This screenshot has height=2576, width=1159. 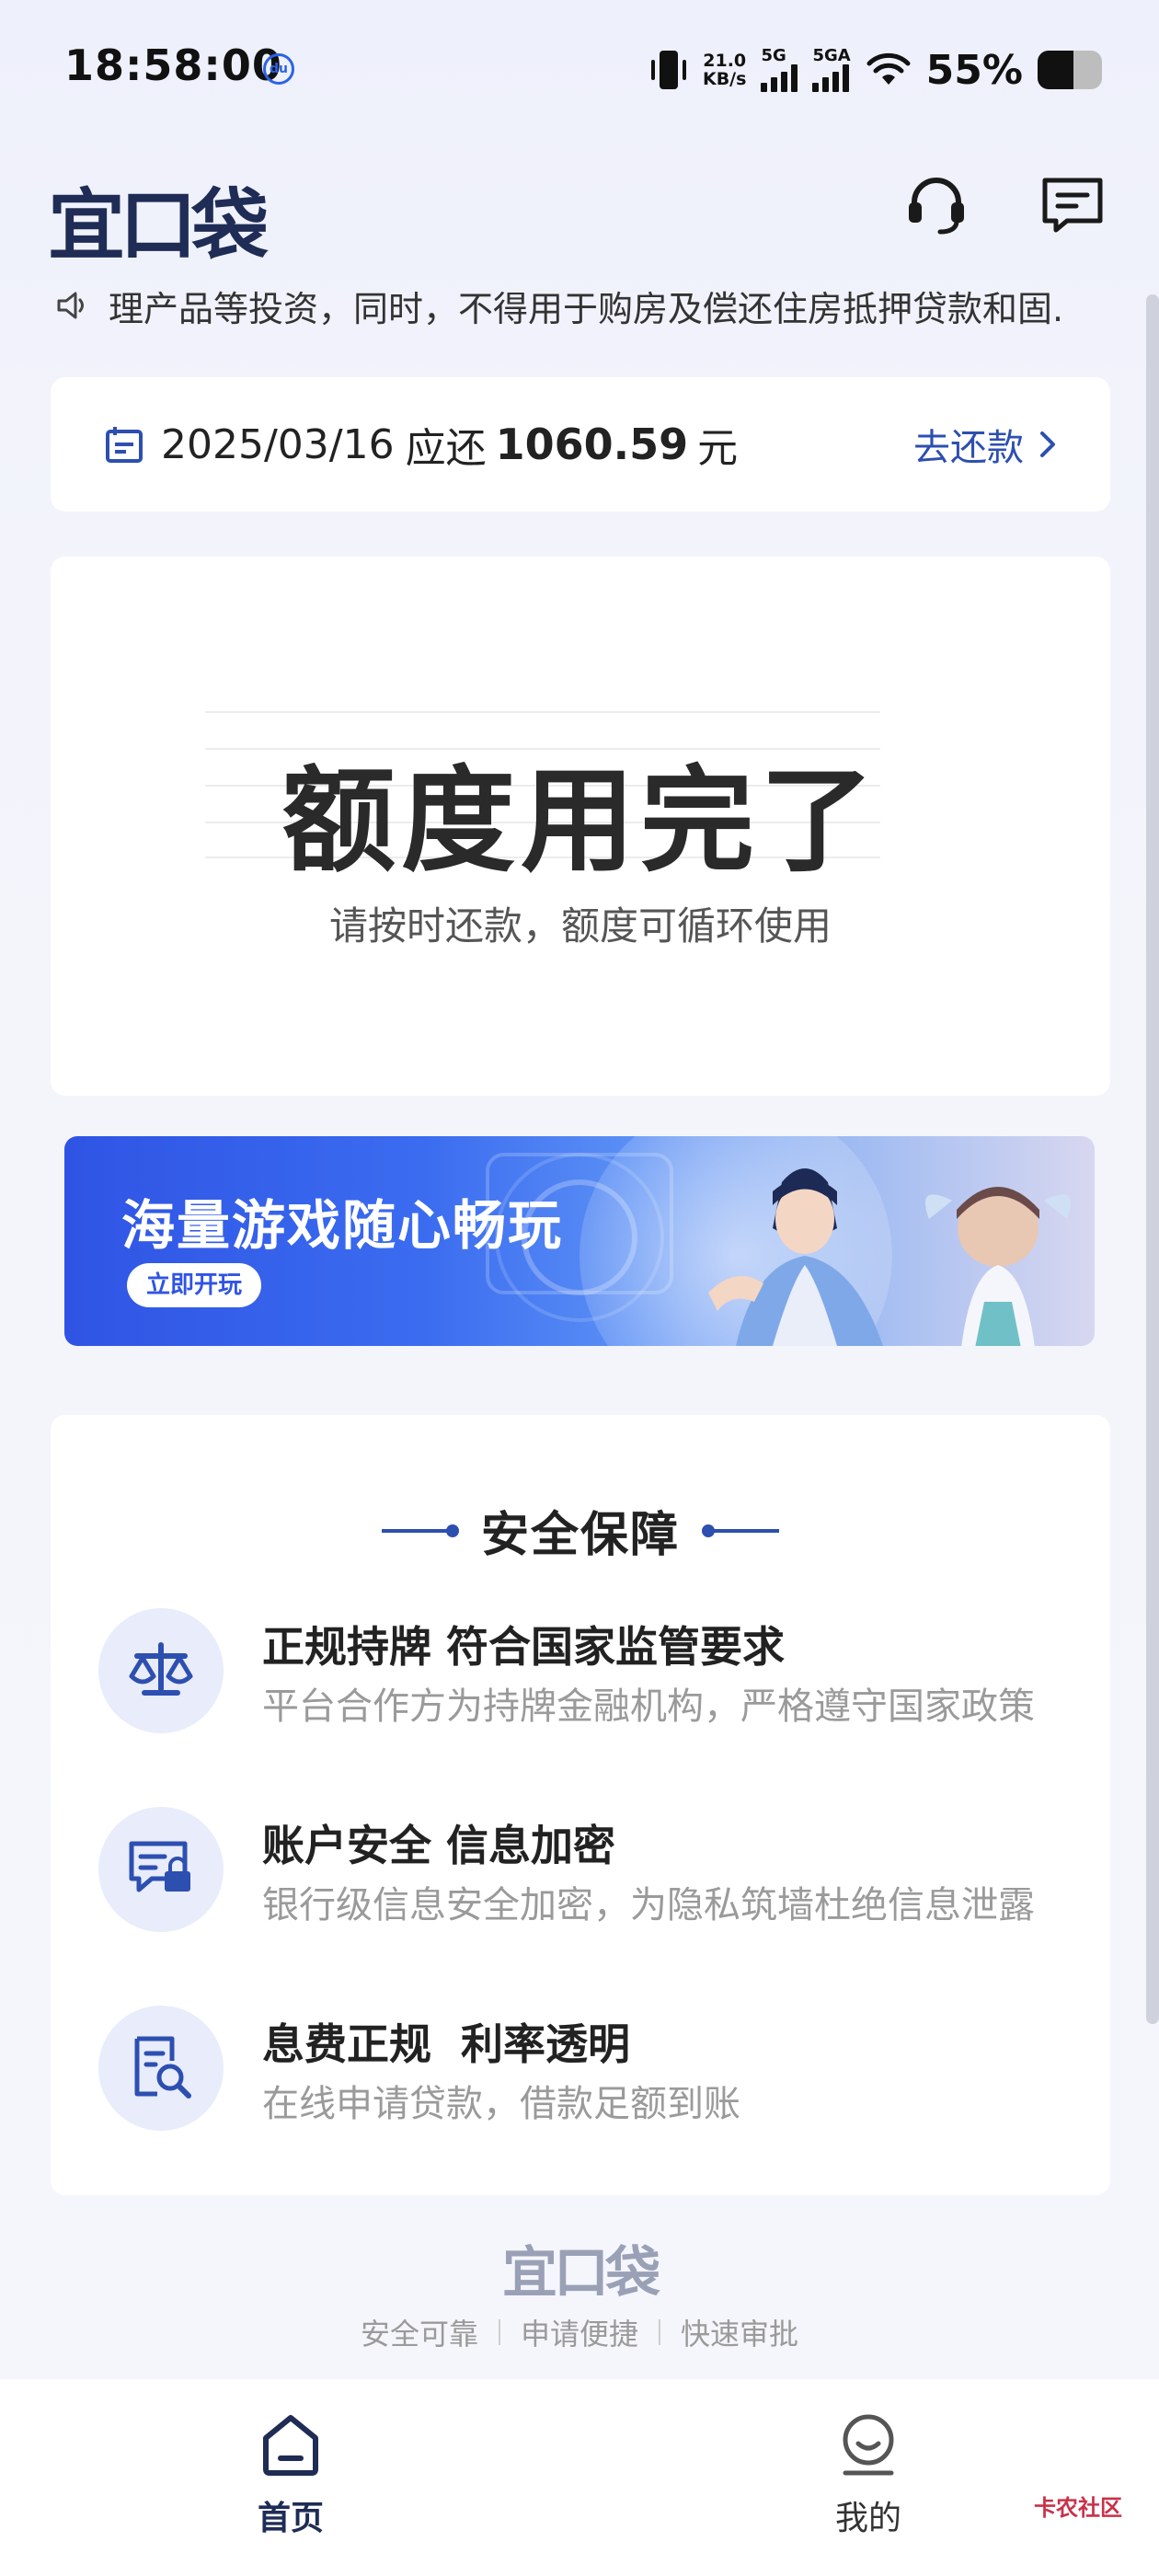 What do you see at coordinates (342, 1225) in the screenshot?
I see `banner-title: 海量游戏随心畅玩` at bounding box center [342, 1225].